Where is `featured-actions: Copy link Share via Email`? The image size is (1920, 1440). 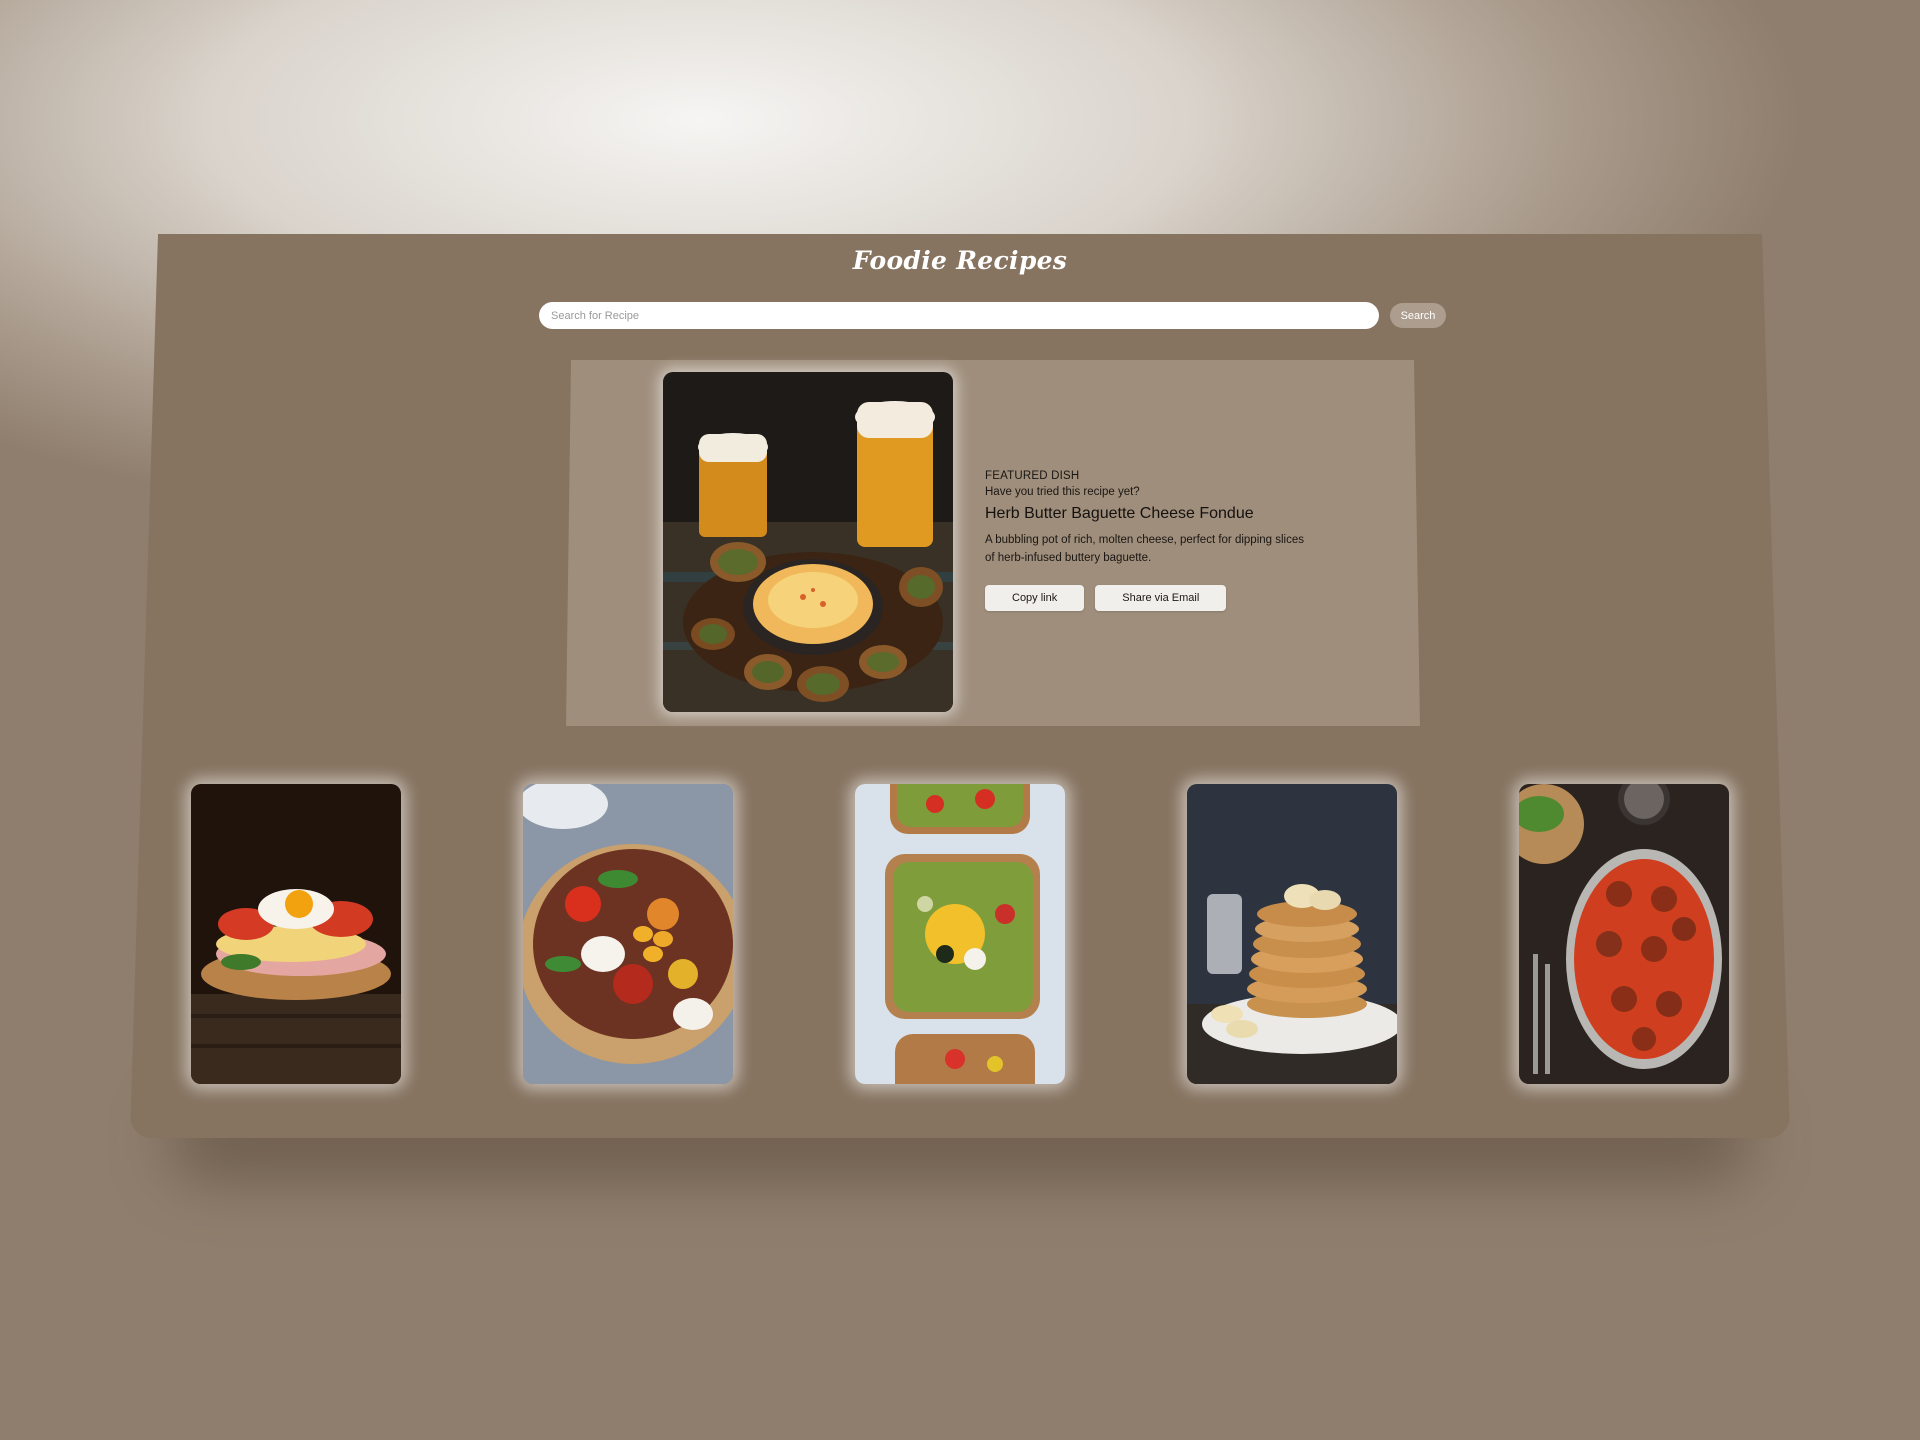
featured-actions: Copy link Share via Email is located at coordinates (1155, 598).